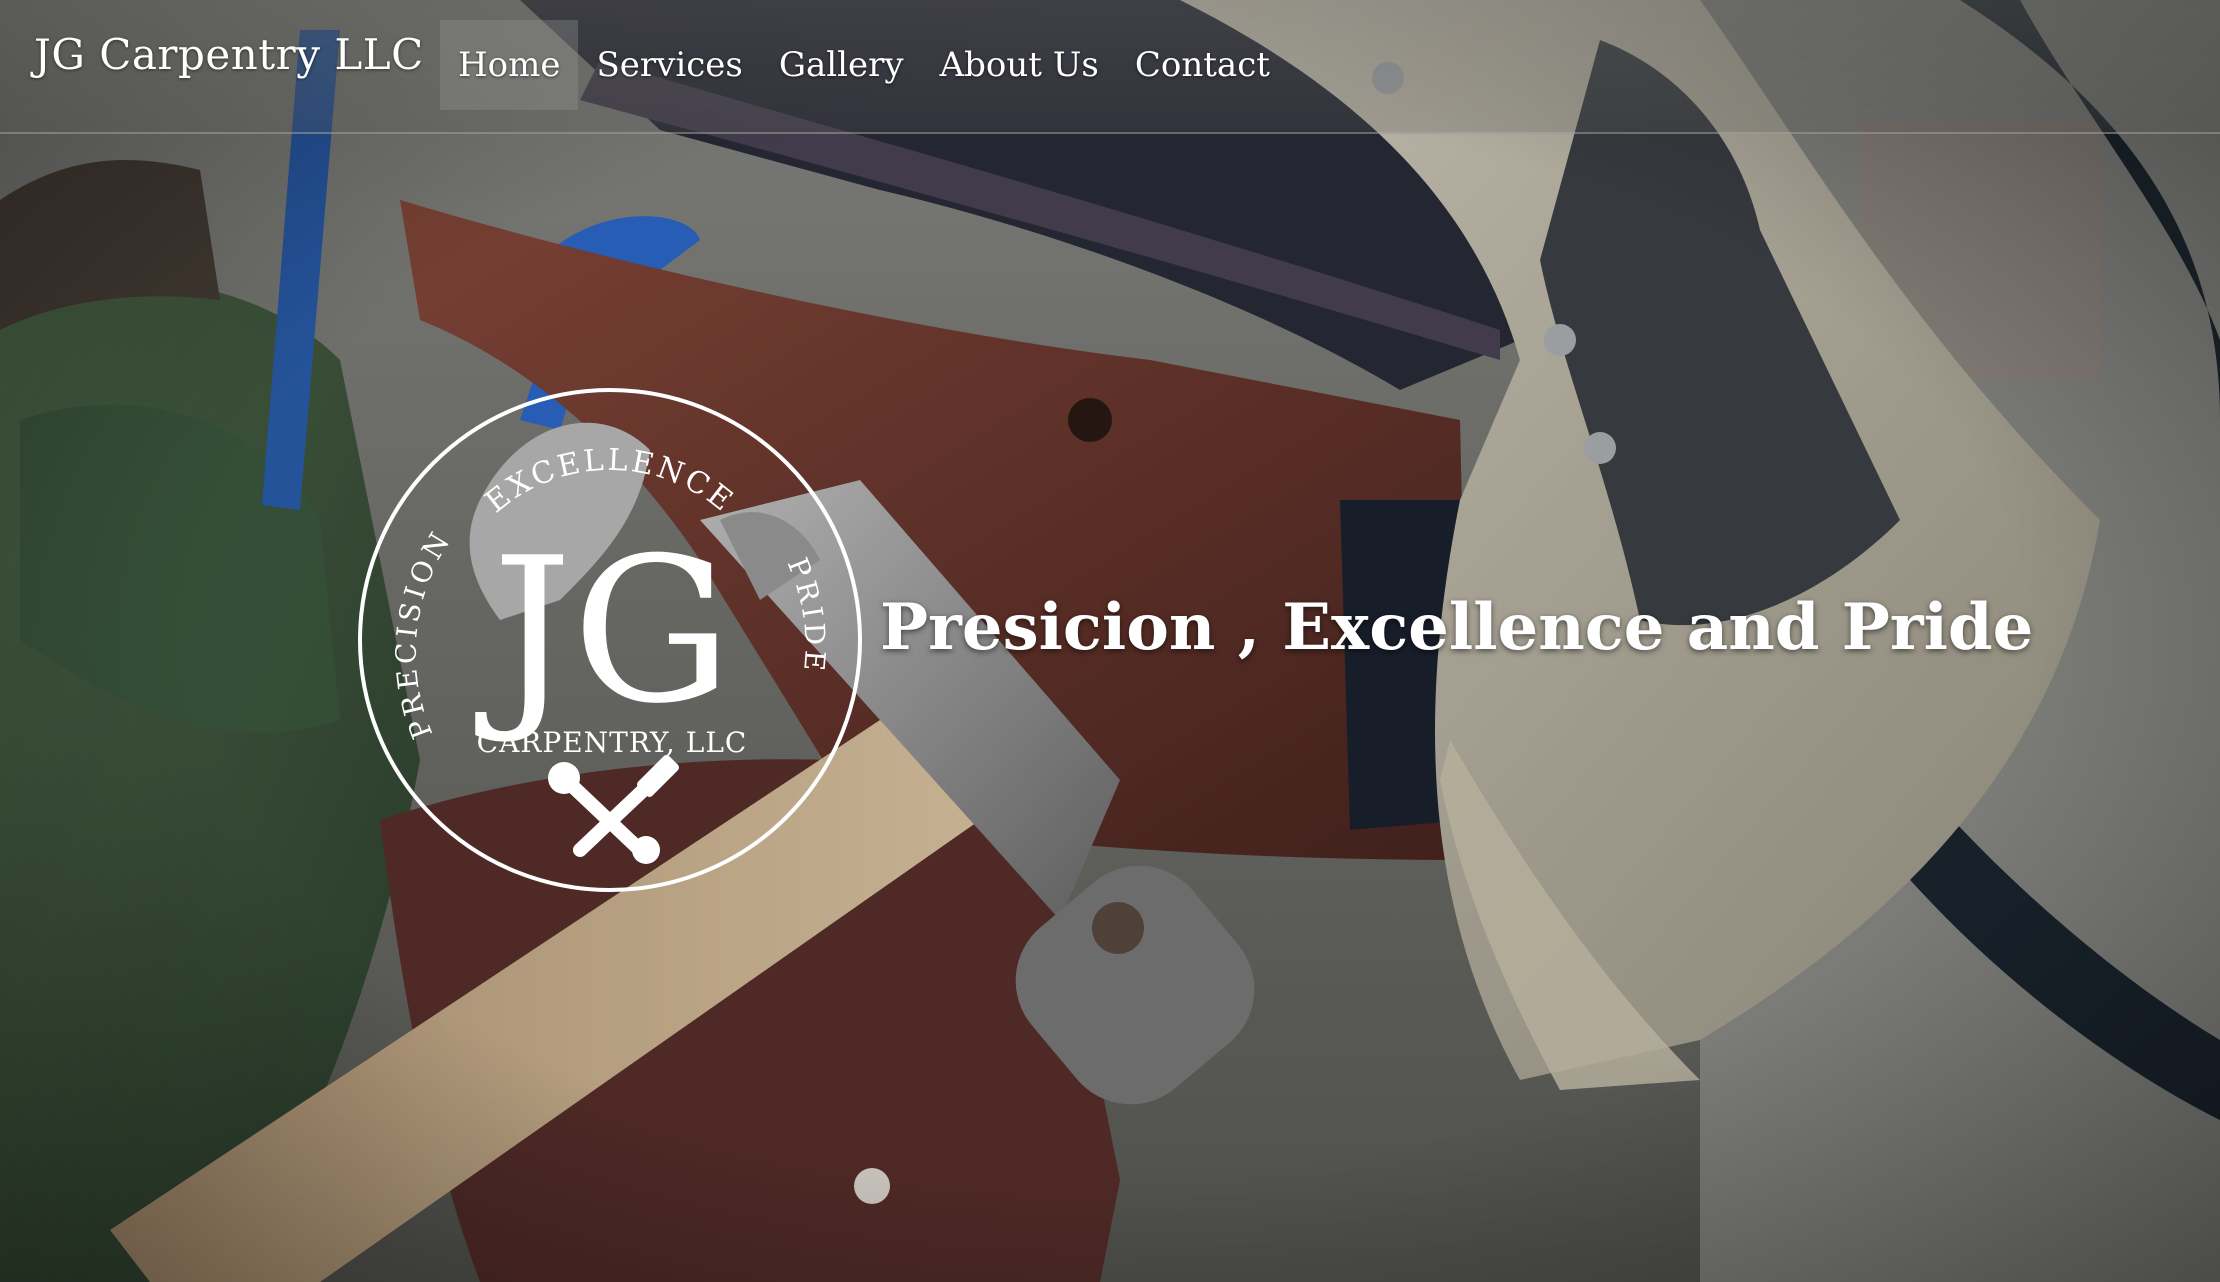 This screenshot has height=1282, width=2220. Describe the element at coordinates (669, 65) in the screenshot. I see `nav-item-services: Services` at that location.